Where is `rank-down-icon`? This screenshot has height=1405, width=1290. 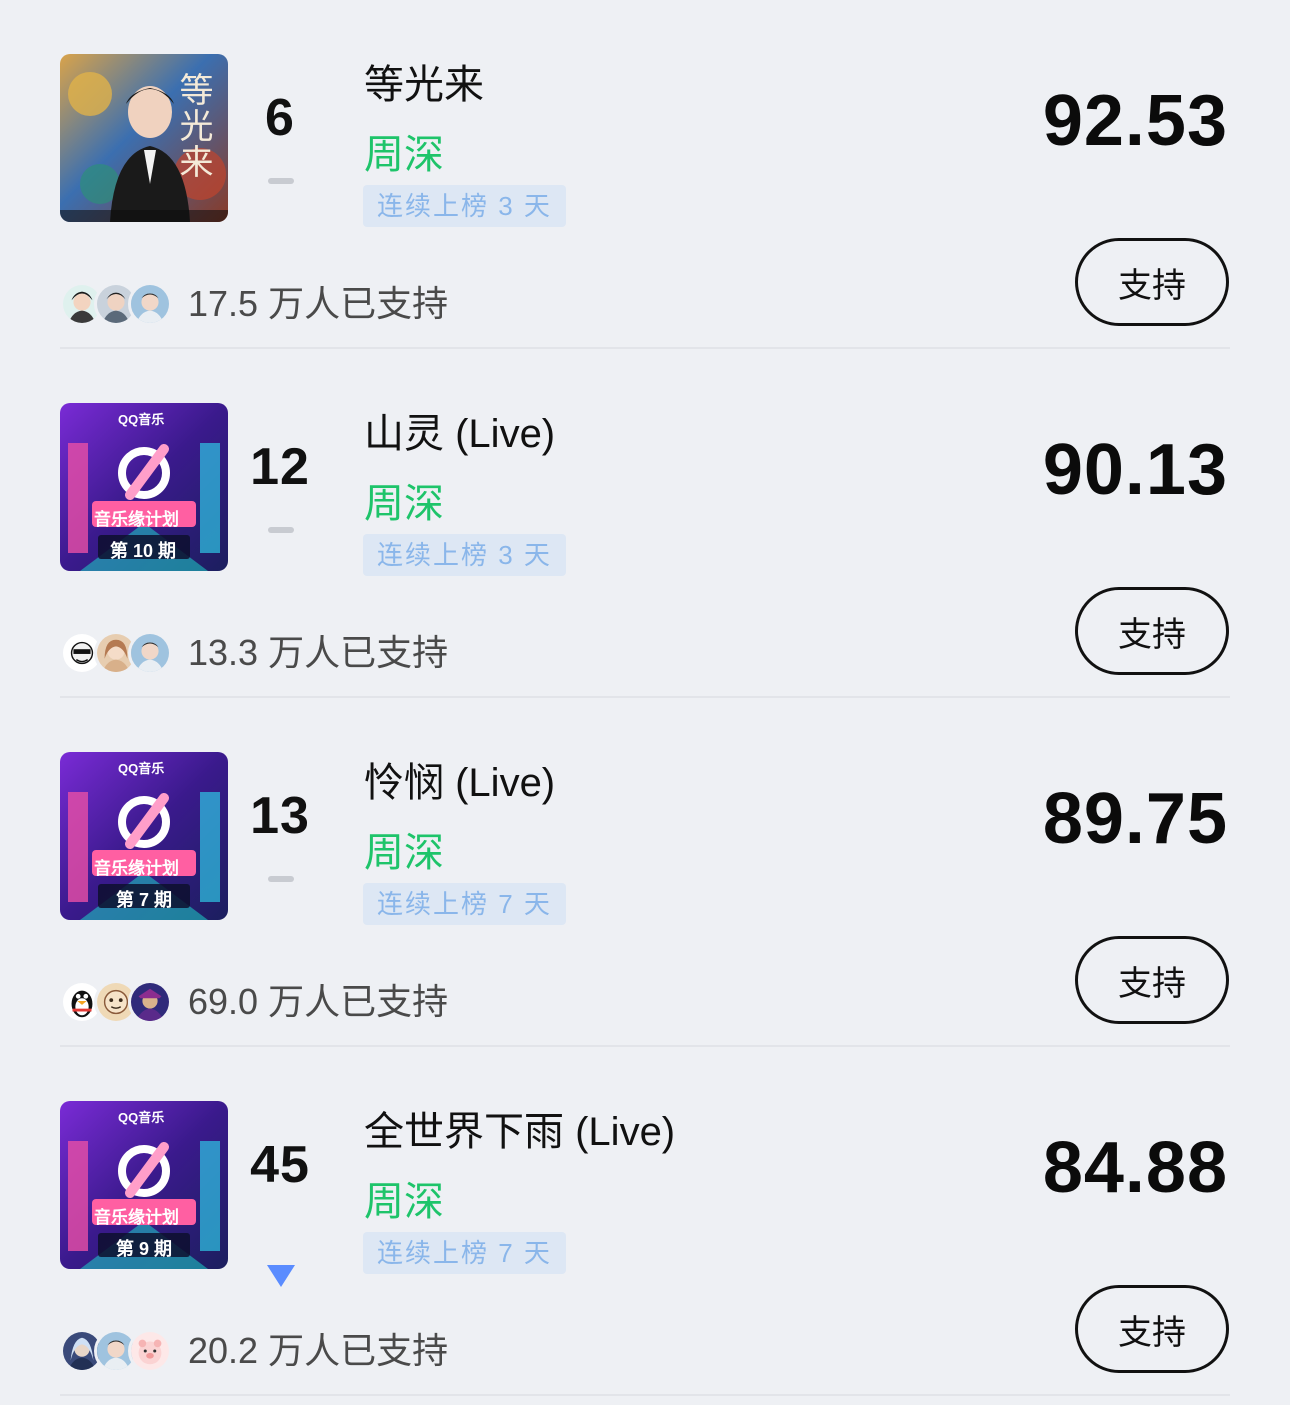 rank-down-icon is located at coordinates (281, 1276).